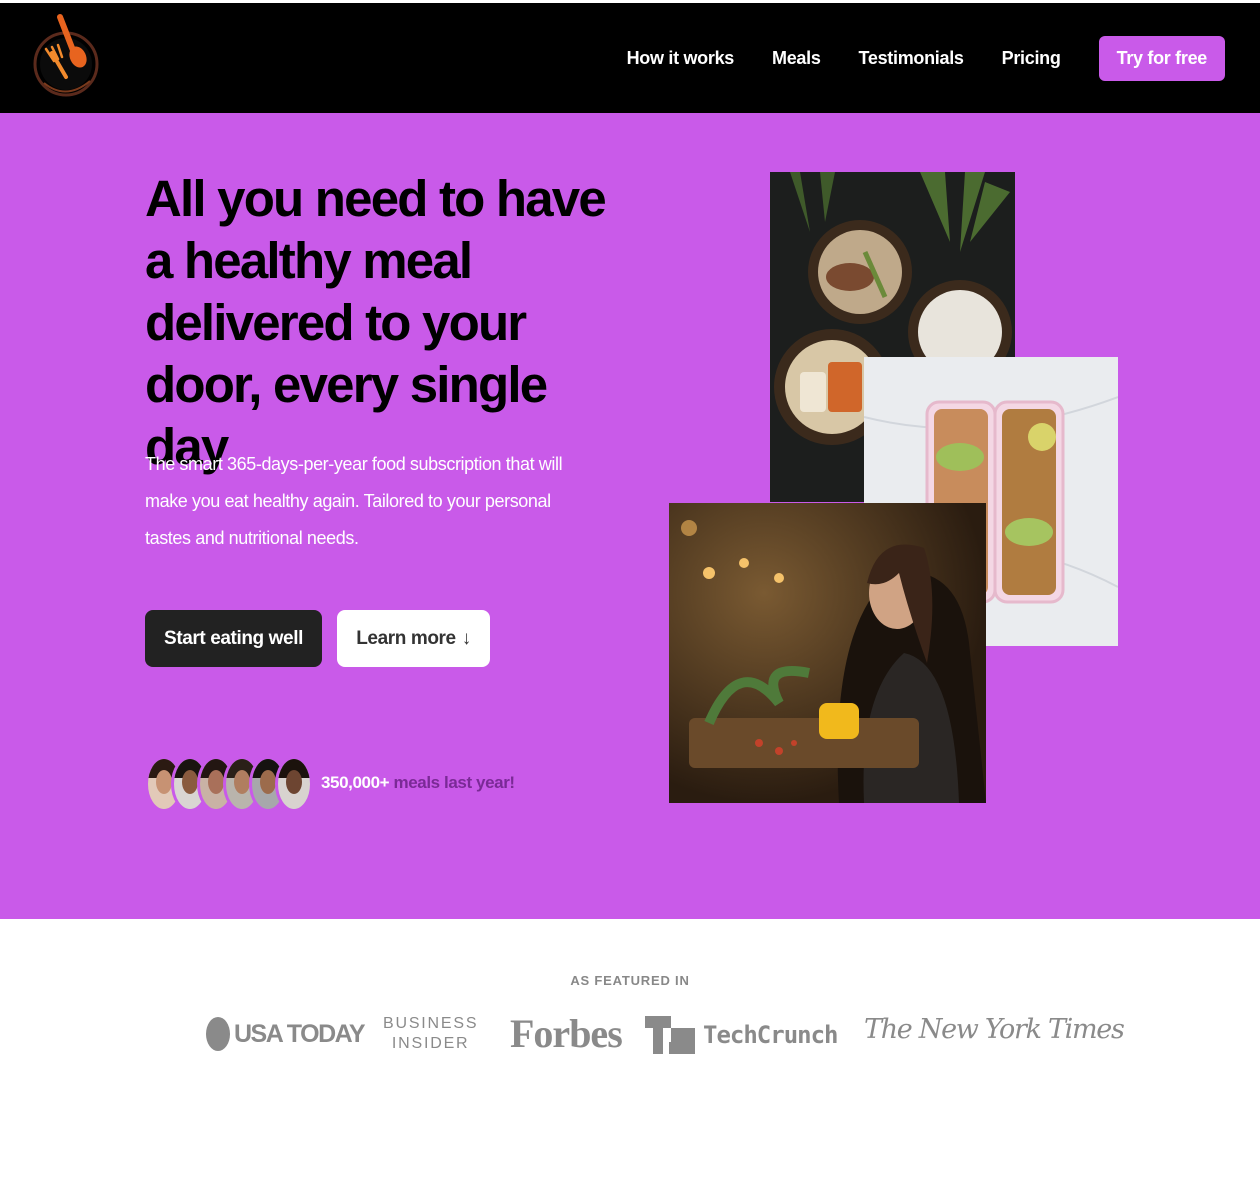 This screenshot has width=1260, height=1179. I want to click on meals-count: 350,000+, so click(355, 782).